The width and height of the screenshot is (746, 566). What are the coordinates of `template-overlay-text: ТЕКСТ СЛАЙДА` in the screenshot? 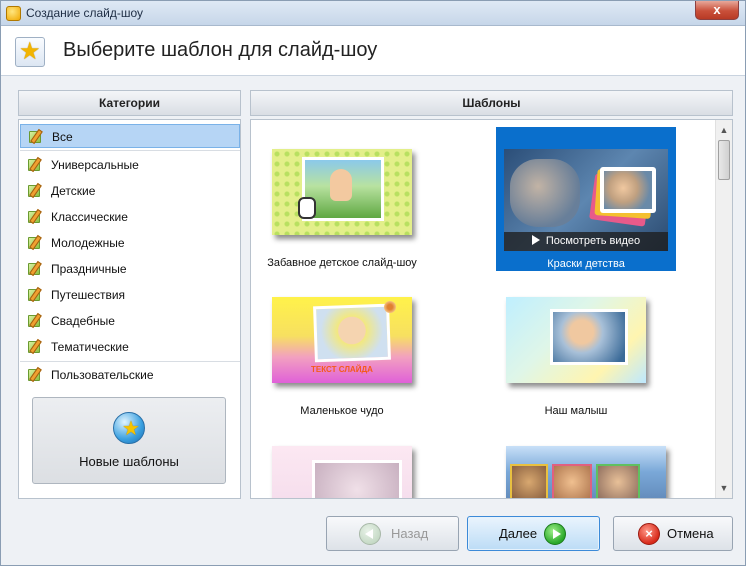 It's located at (342, 369).